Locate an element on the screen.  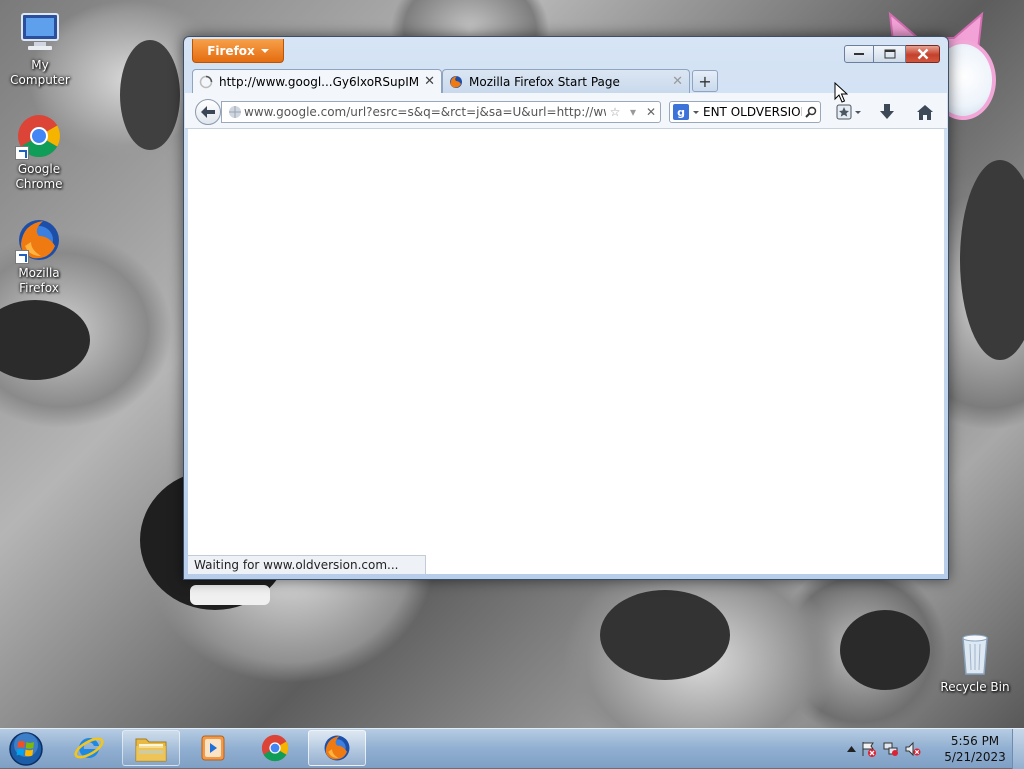
loading-spinner-icon is located at coordinates (206, 81).